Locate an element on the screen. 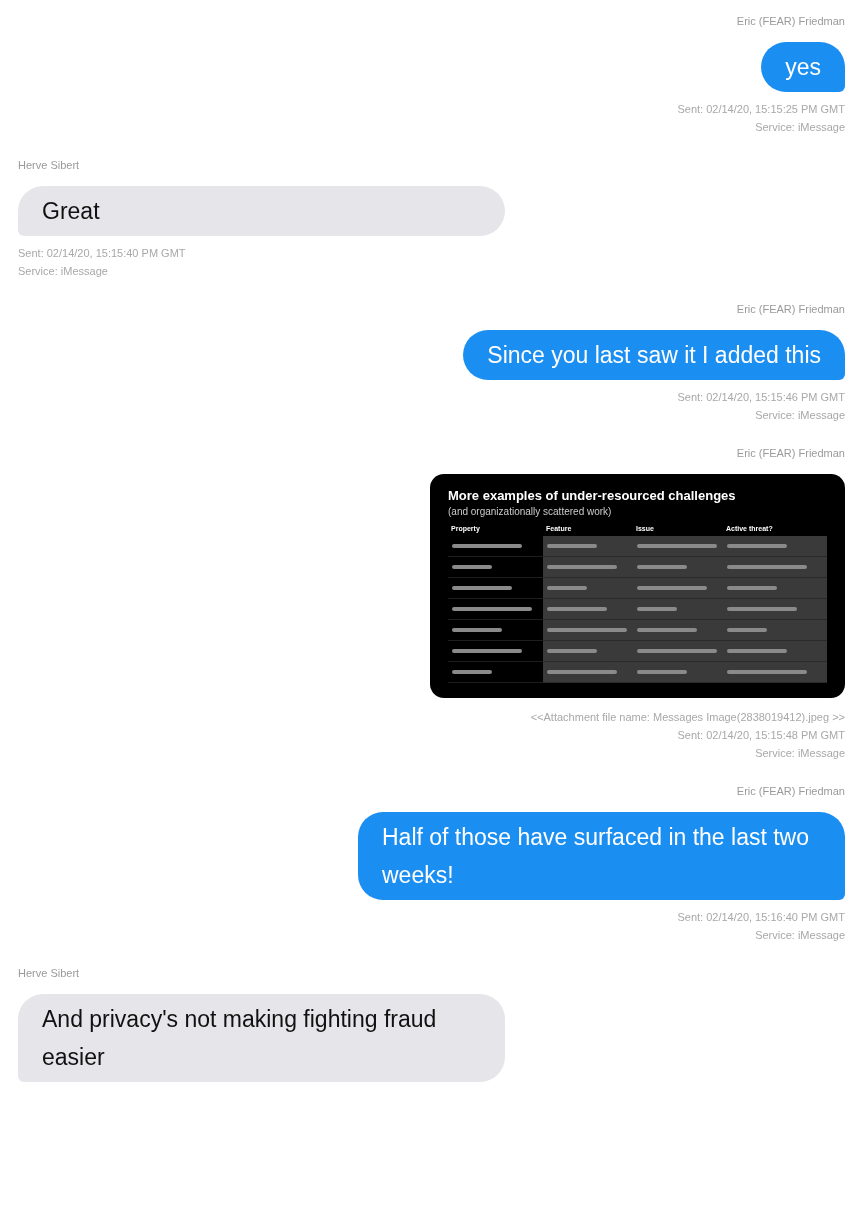 Image resolution: width=851 pixels, height=1205 pixels. message-bubble: Half of those have surfaced in the last two weeks! is located at coordinates (601, 856).